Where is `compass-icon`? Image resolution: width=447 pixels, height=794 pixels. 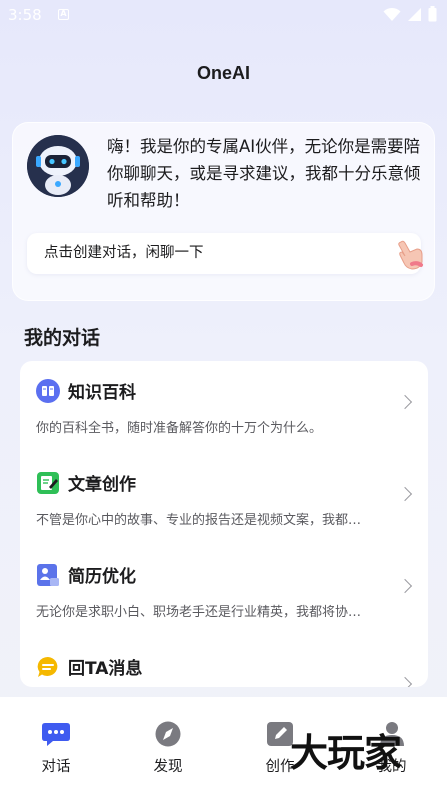
compass-icon is located at coordinates (168, 734).